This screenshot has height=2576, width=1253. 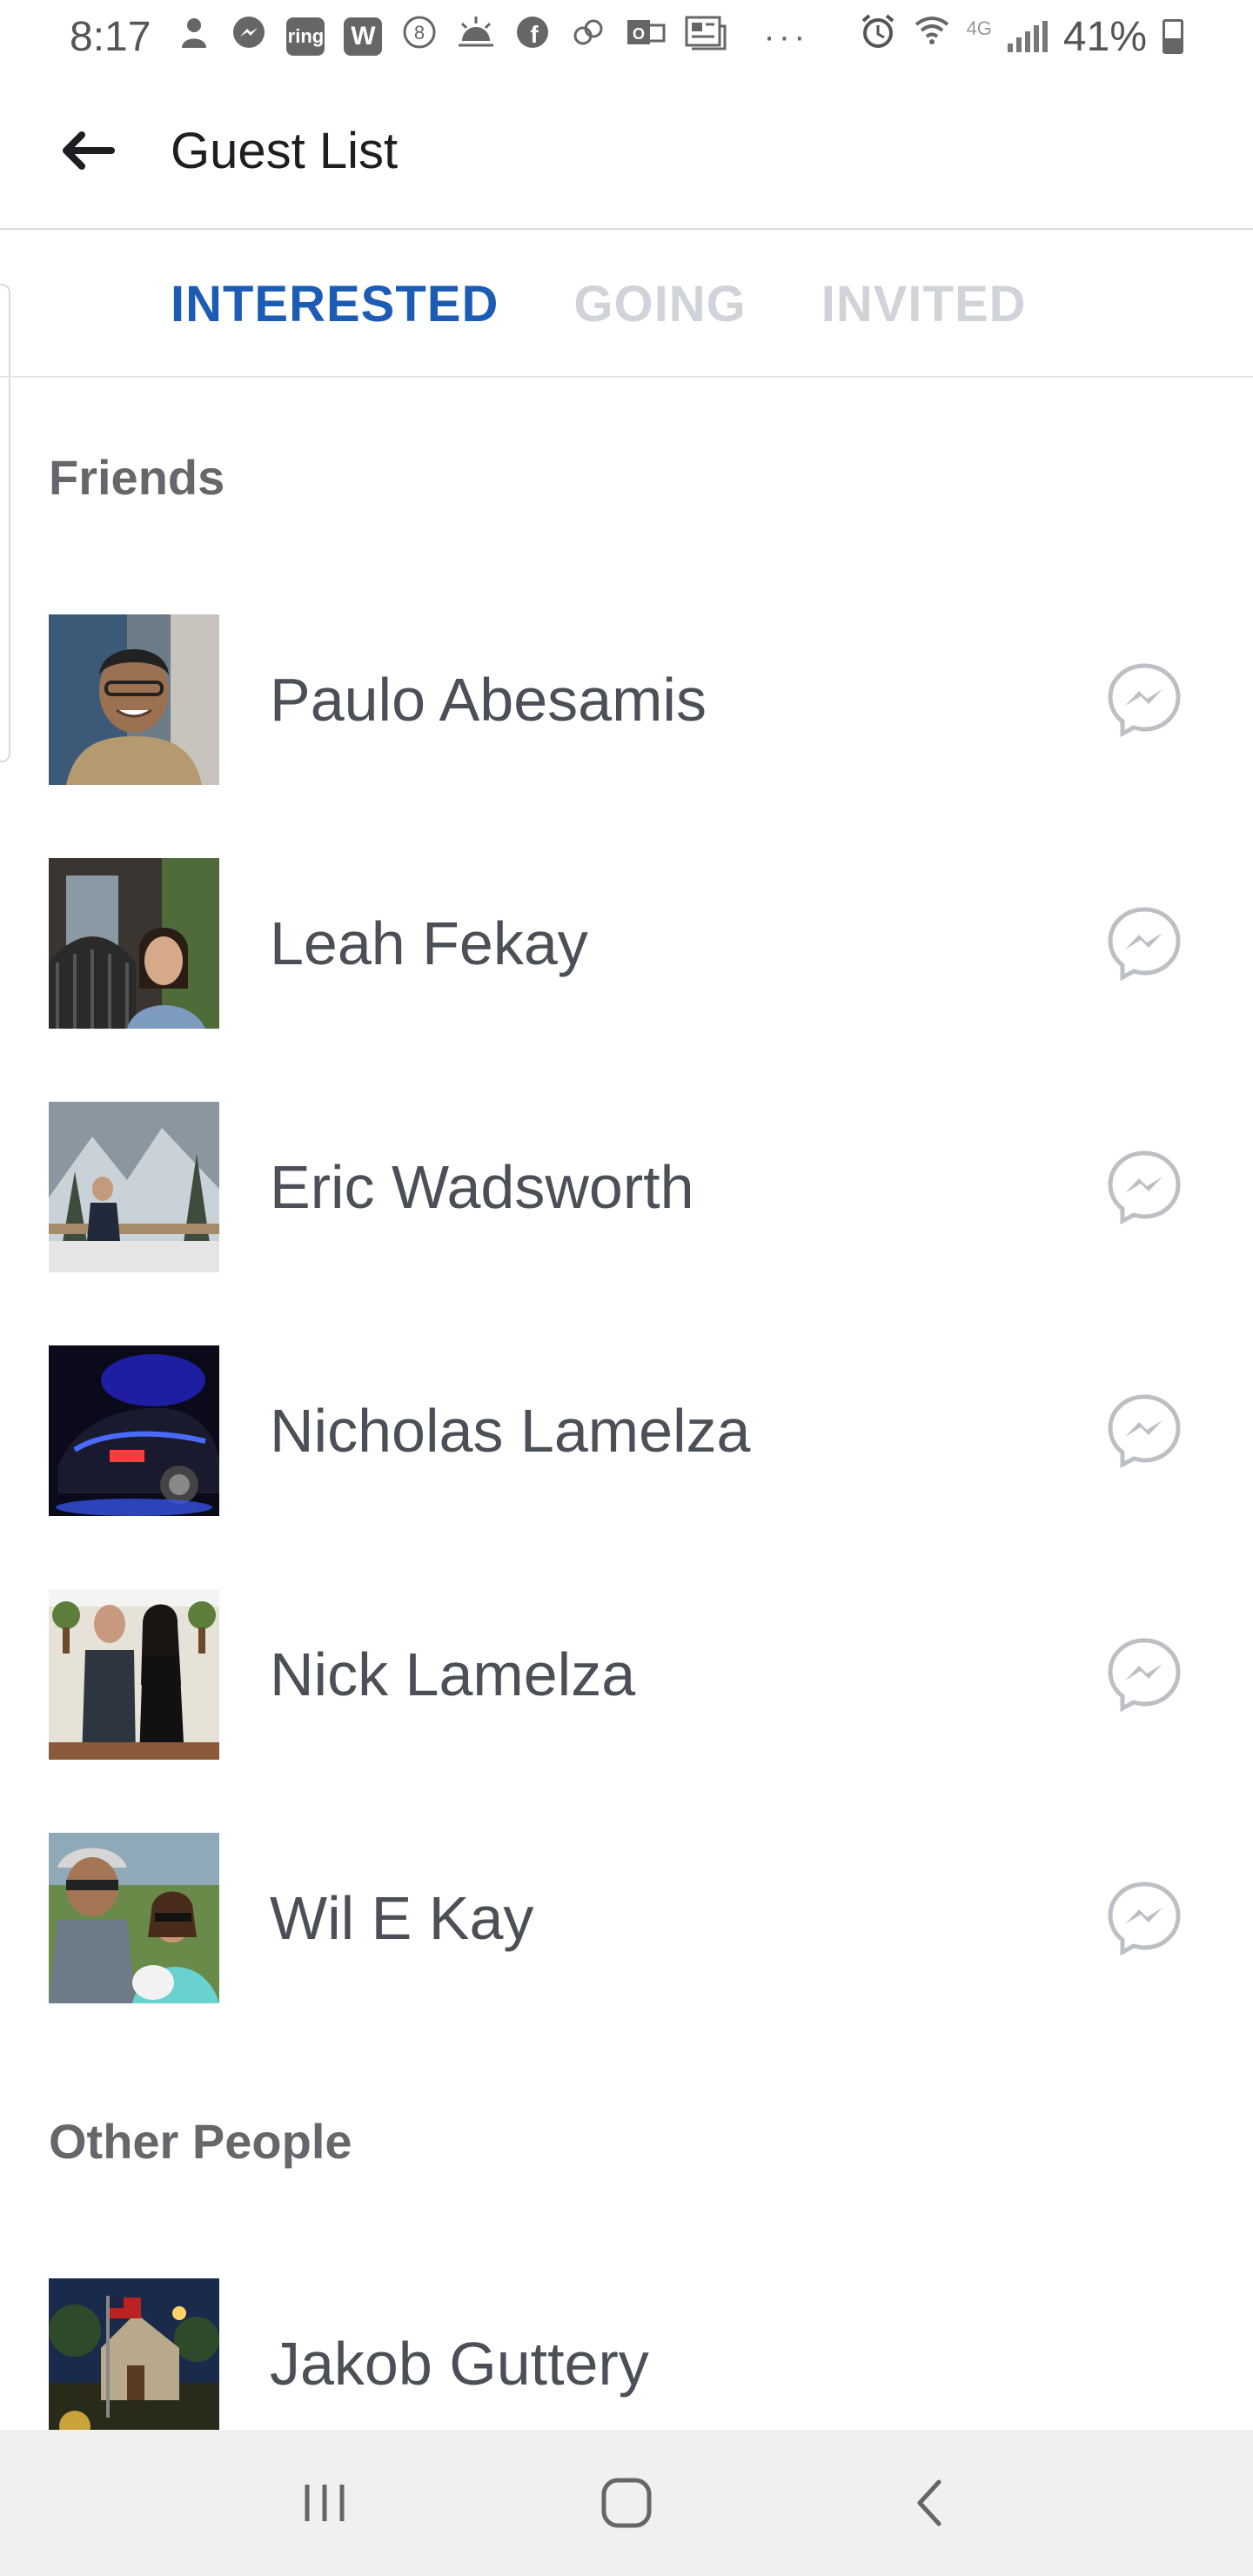 I want to click on guest-name: Wil E Kay, so click(x=402, y=1918).